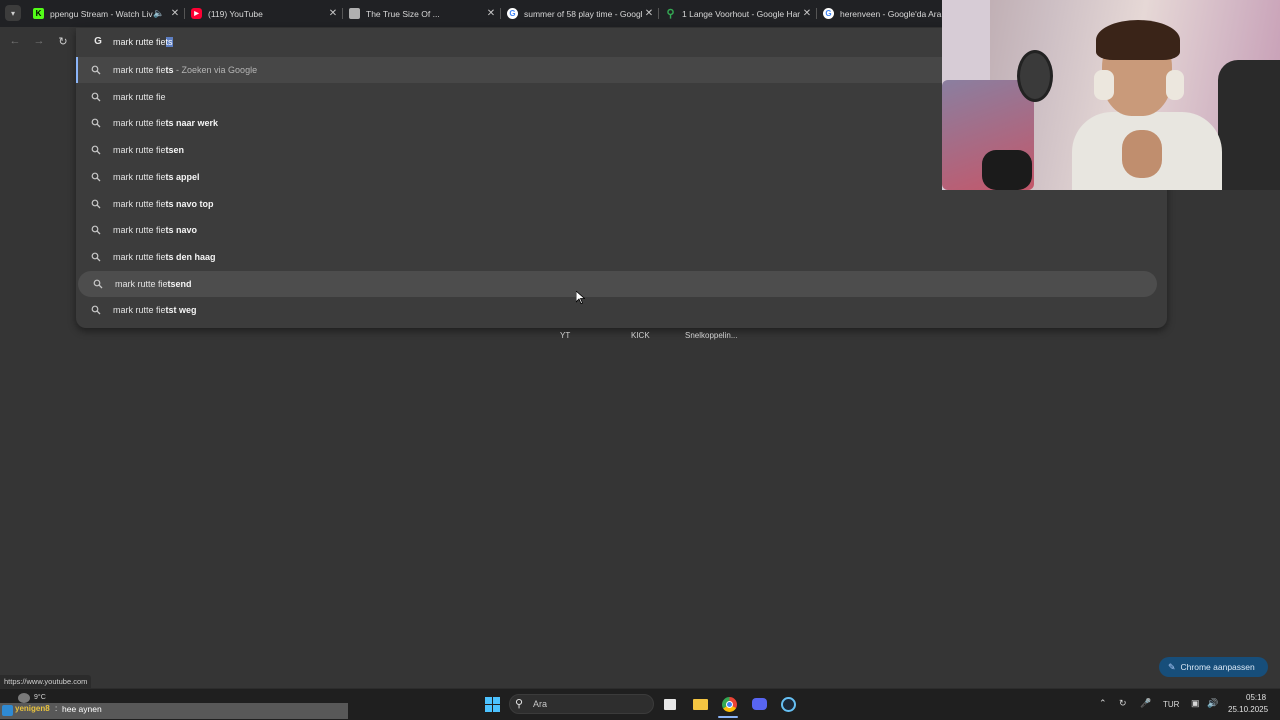 Image resolution: width=1280 pixels, height=720 pixels. I want to click on tab-kick: K ppengu Stream - Watch Live 🔈 ✕, so click(106, 13).